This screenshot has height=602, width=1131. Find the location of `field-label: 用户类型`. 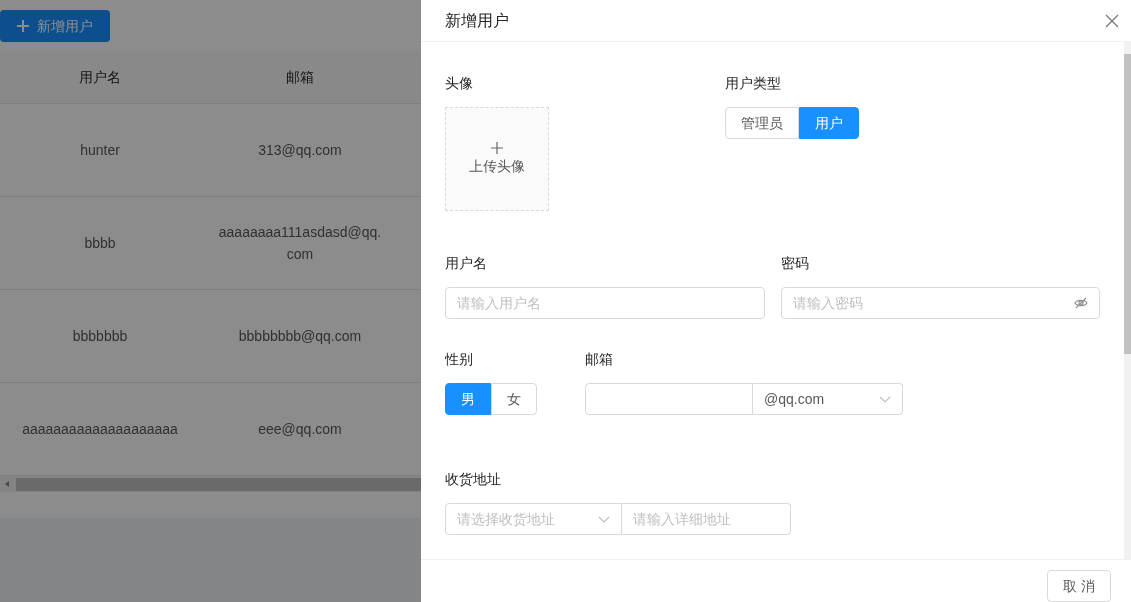

field-label: 用户类型 is located at coordinates (753, 83).